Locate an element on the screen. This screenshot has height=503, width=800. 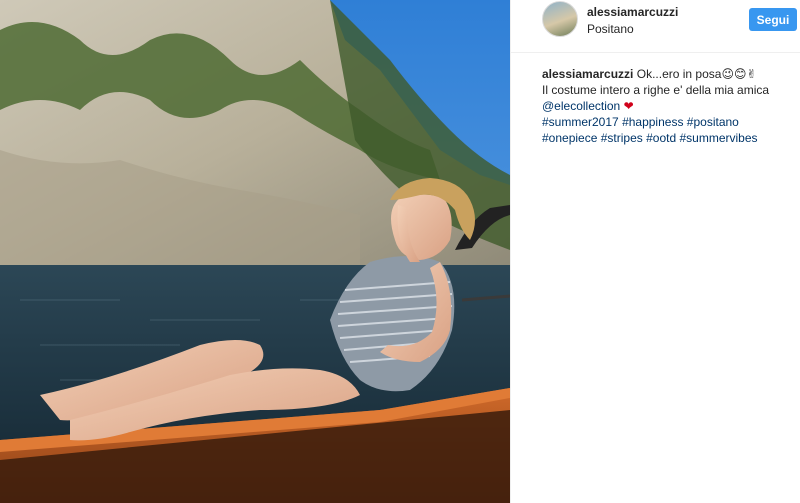
post-header: alessiamarcuzzi Positano Segui is located at coordinates (655, 26).